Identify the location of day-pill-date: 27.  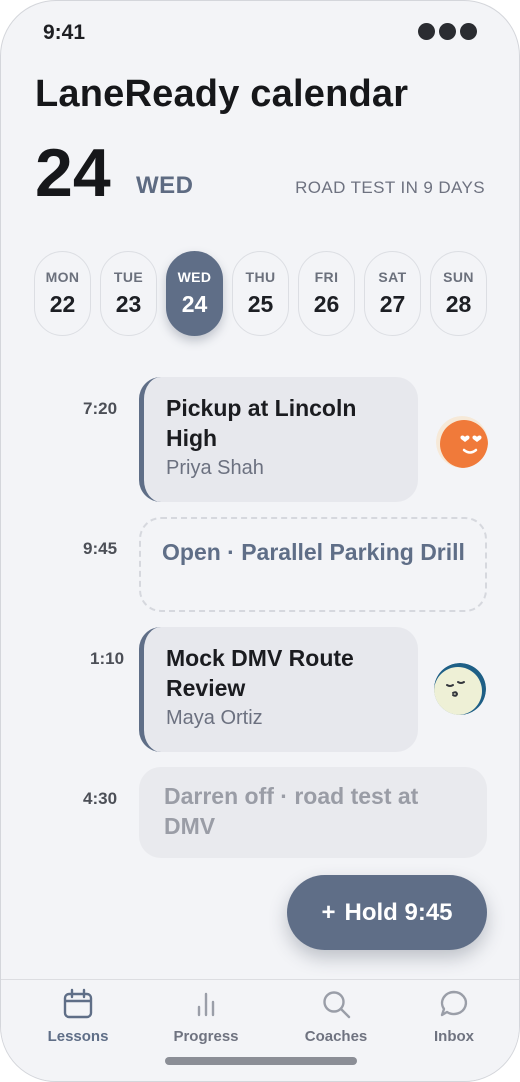
(392, 304).